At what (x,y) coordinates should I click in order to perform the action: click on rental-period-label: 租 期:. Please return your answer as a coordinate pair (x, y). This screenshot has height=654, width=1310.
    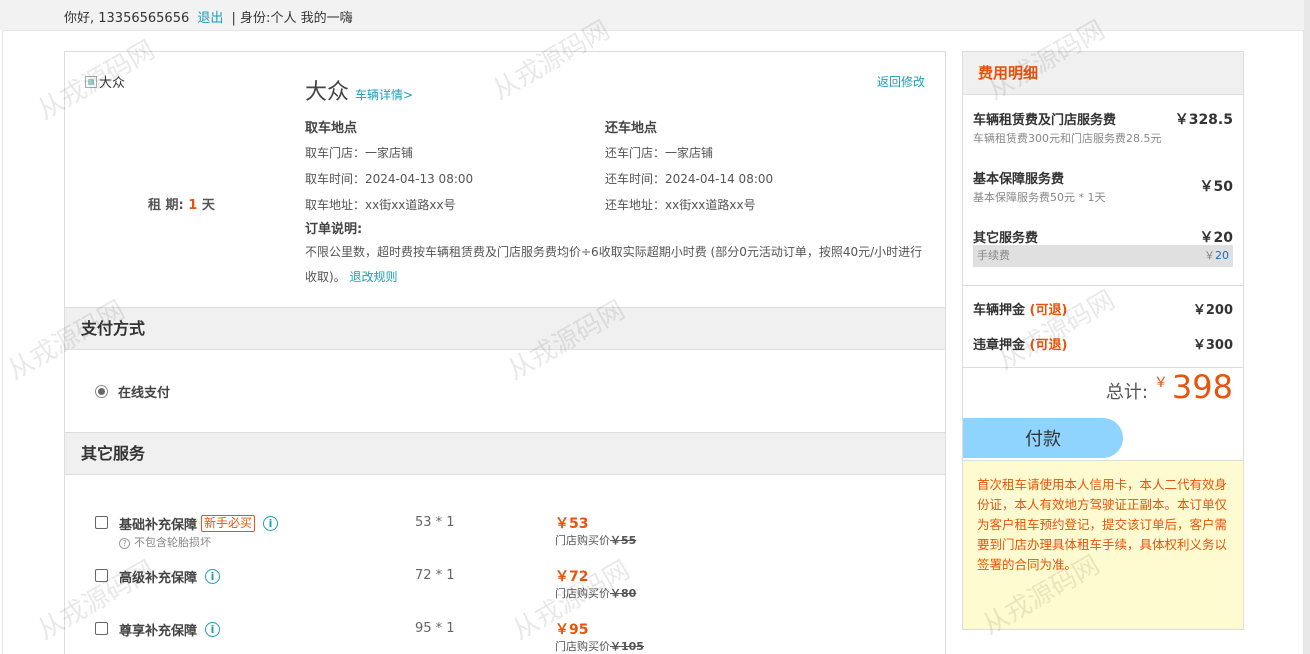
    Looking at the image, I should click on (166, 205).